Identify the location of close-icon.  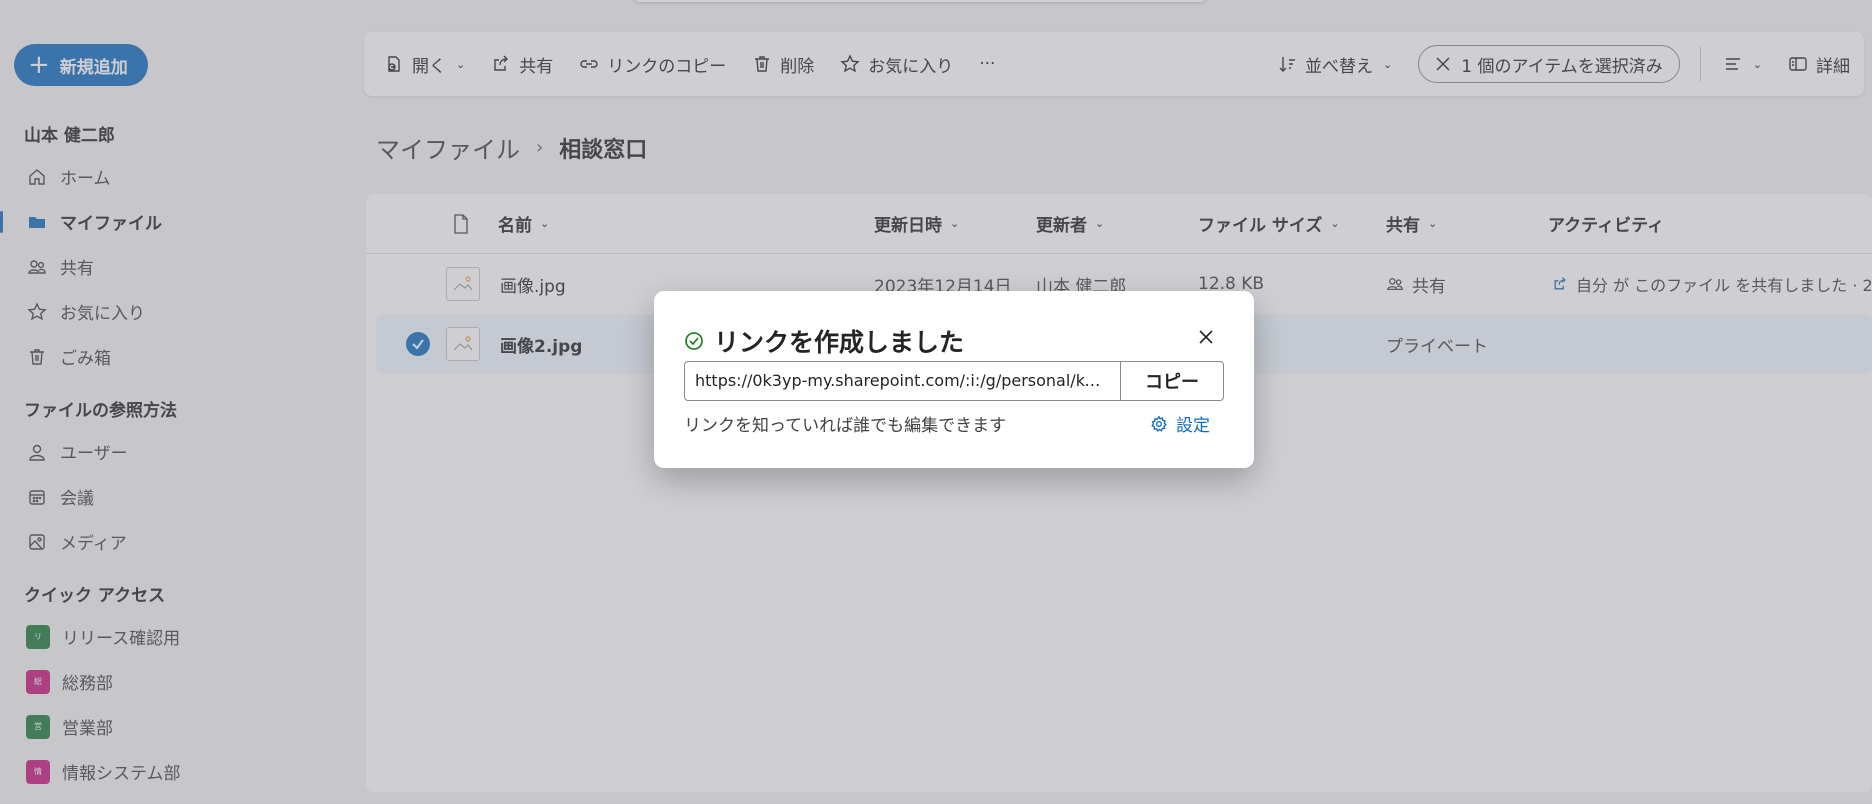
(1206, 337).